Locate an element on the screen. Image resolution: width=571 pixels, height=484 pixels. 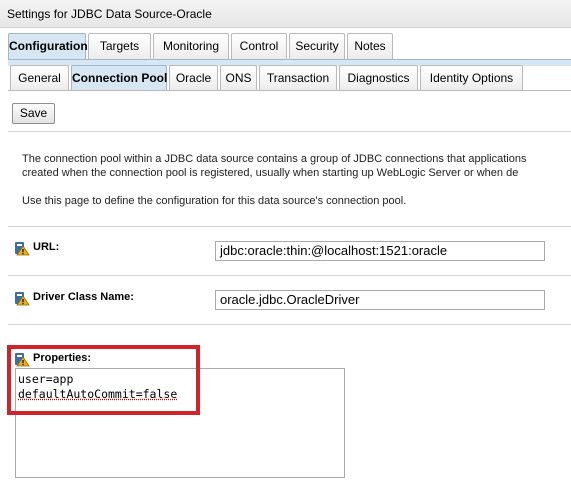
tab-identity-options: Identity Options is located at coordinates (471, 78).